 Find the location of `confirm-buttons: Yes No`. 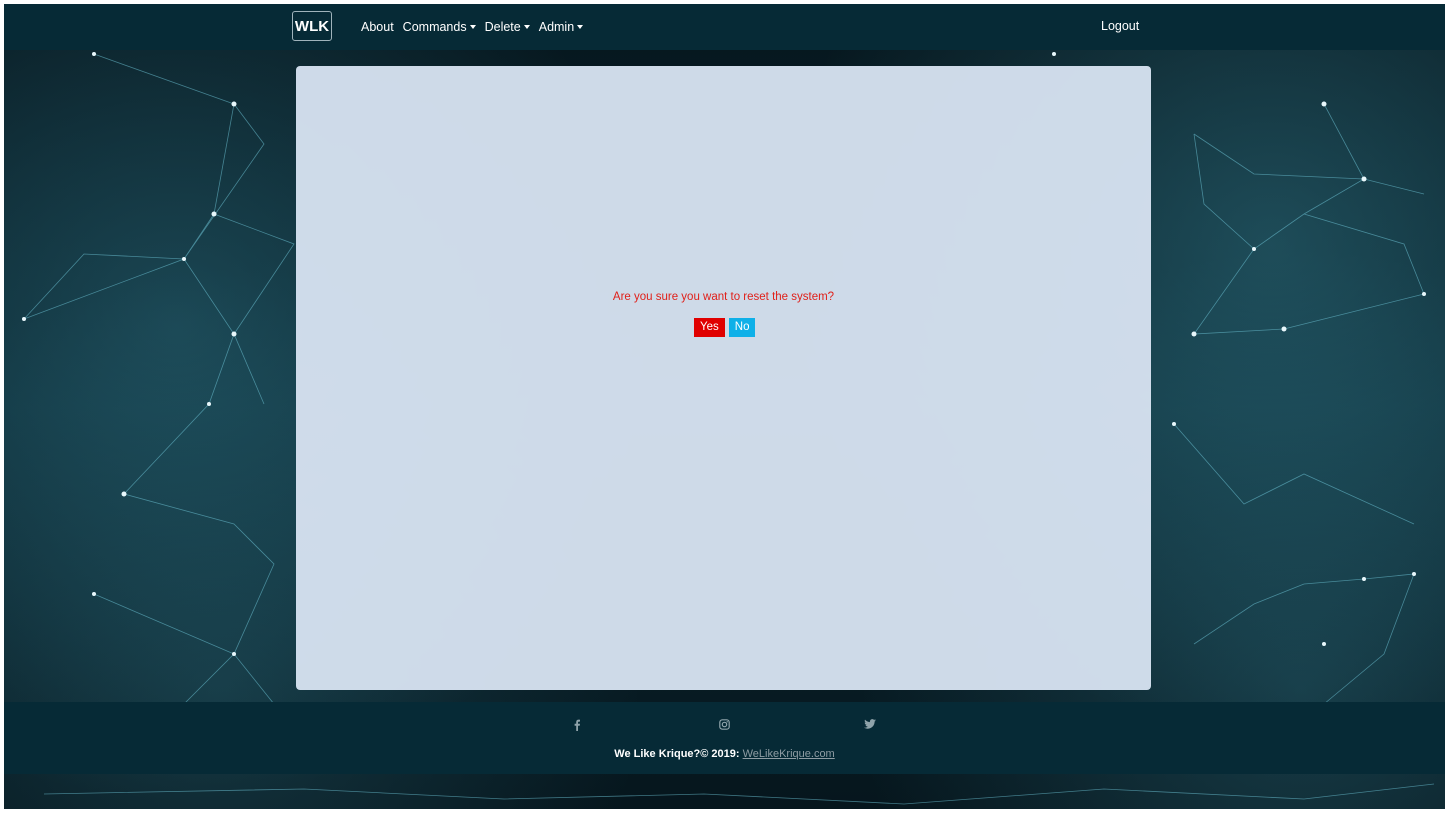

confirm-buttons: Yes No is located at coordinates (725, 327).